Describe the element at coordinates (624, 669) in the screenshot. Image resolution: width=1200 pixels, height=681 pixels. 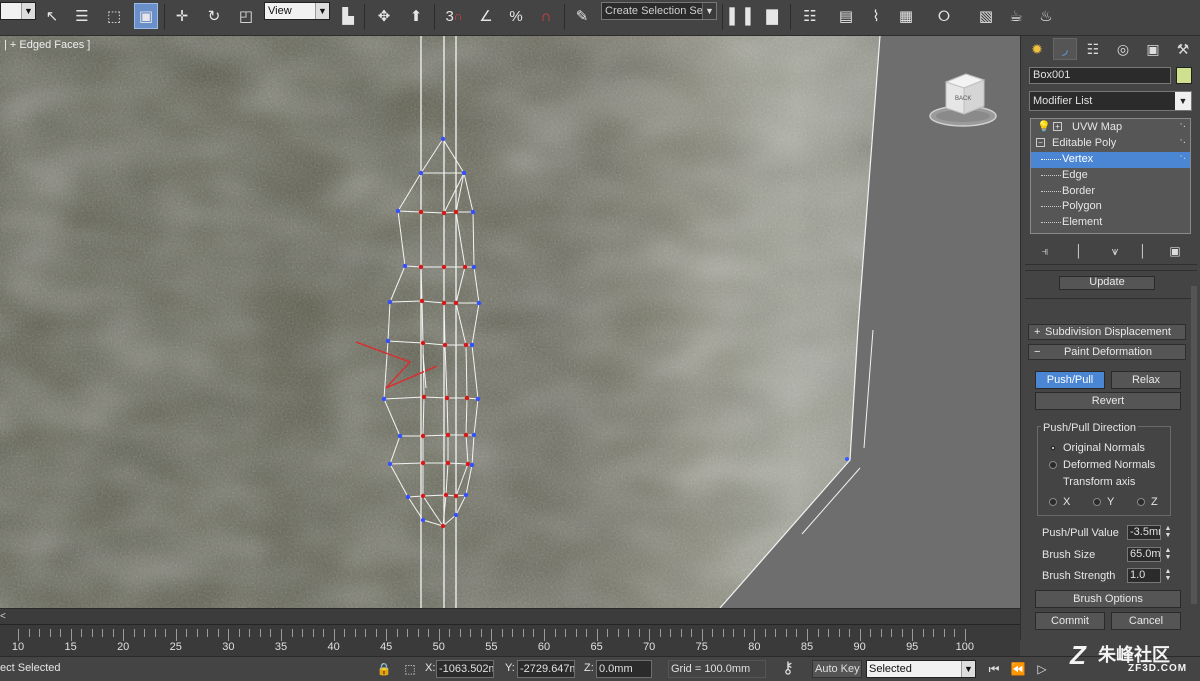
I see `z-coordinate-field: 0.0mm` at that location.